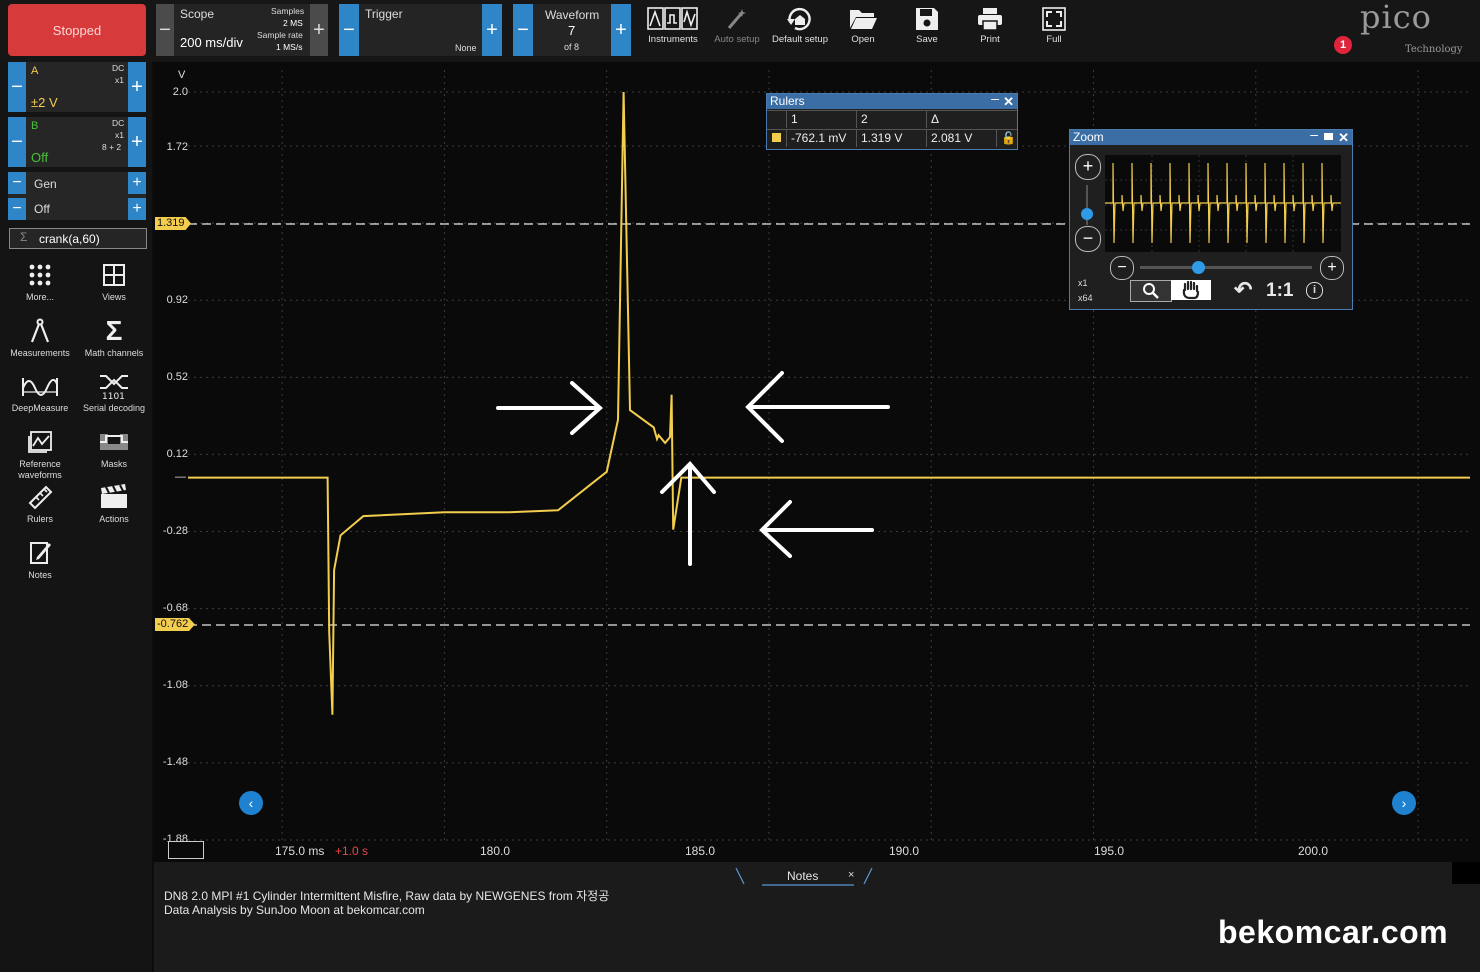 The width and height of the screenshot is (1480, 972). I want to click on x-tick-label: 175.0 ms, so click(300, 851).